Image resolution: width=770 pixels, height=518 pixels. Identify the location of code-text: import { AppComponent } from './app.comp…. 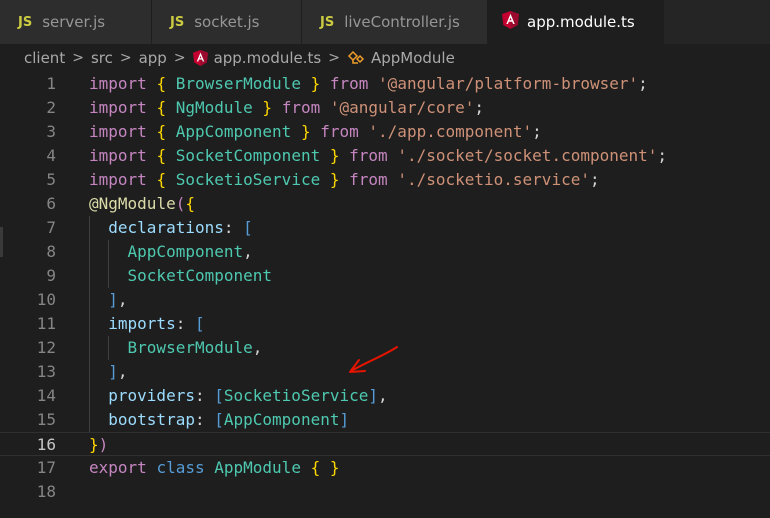
(315, 132).